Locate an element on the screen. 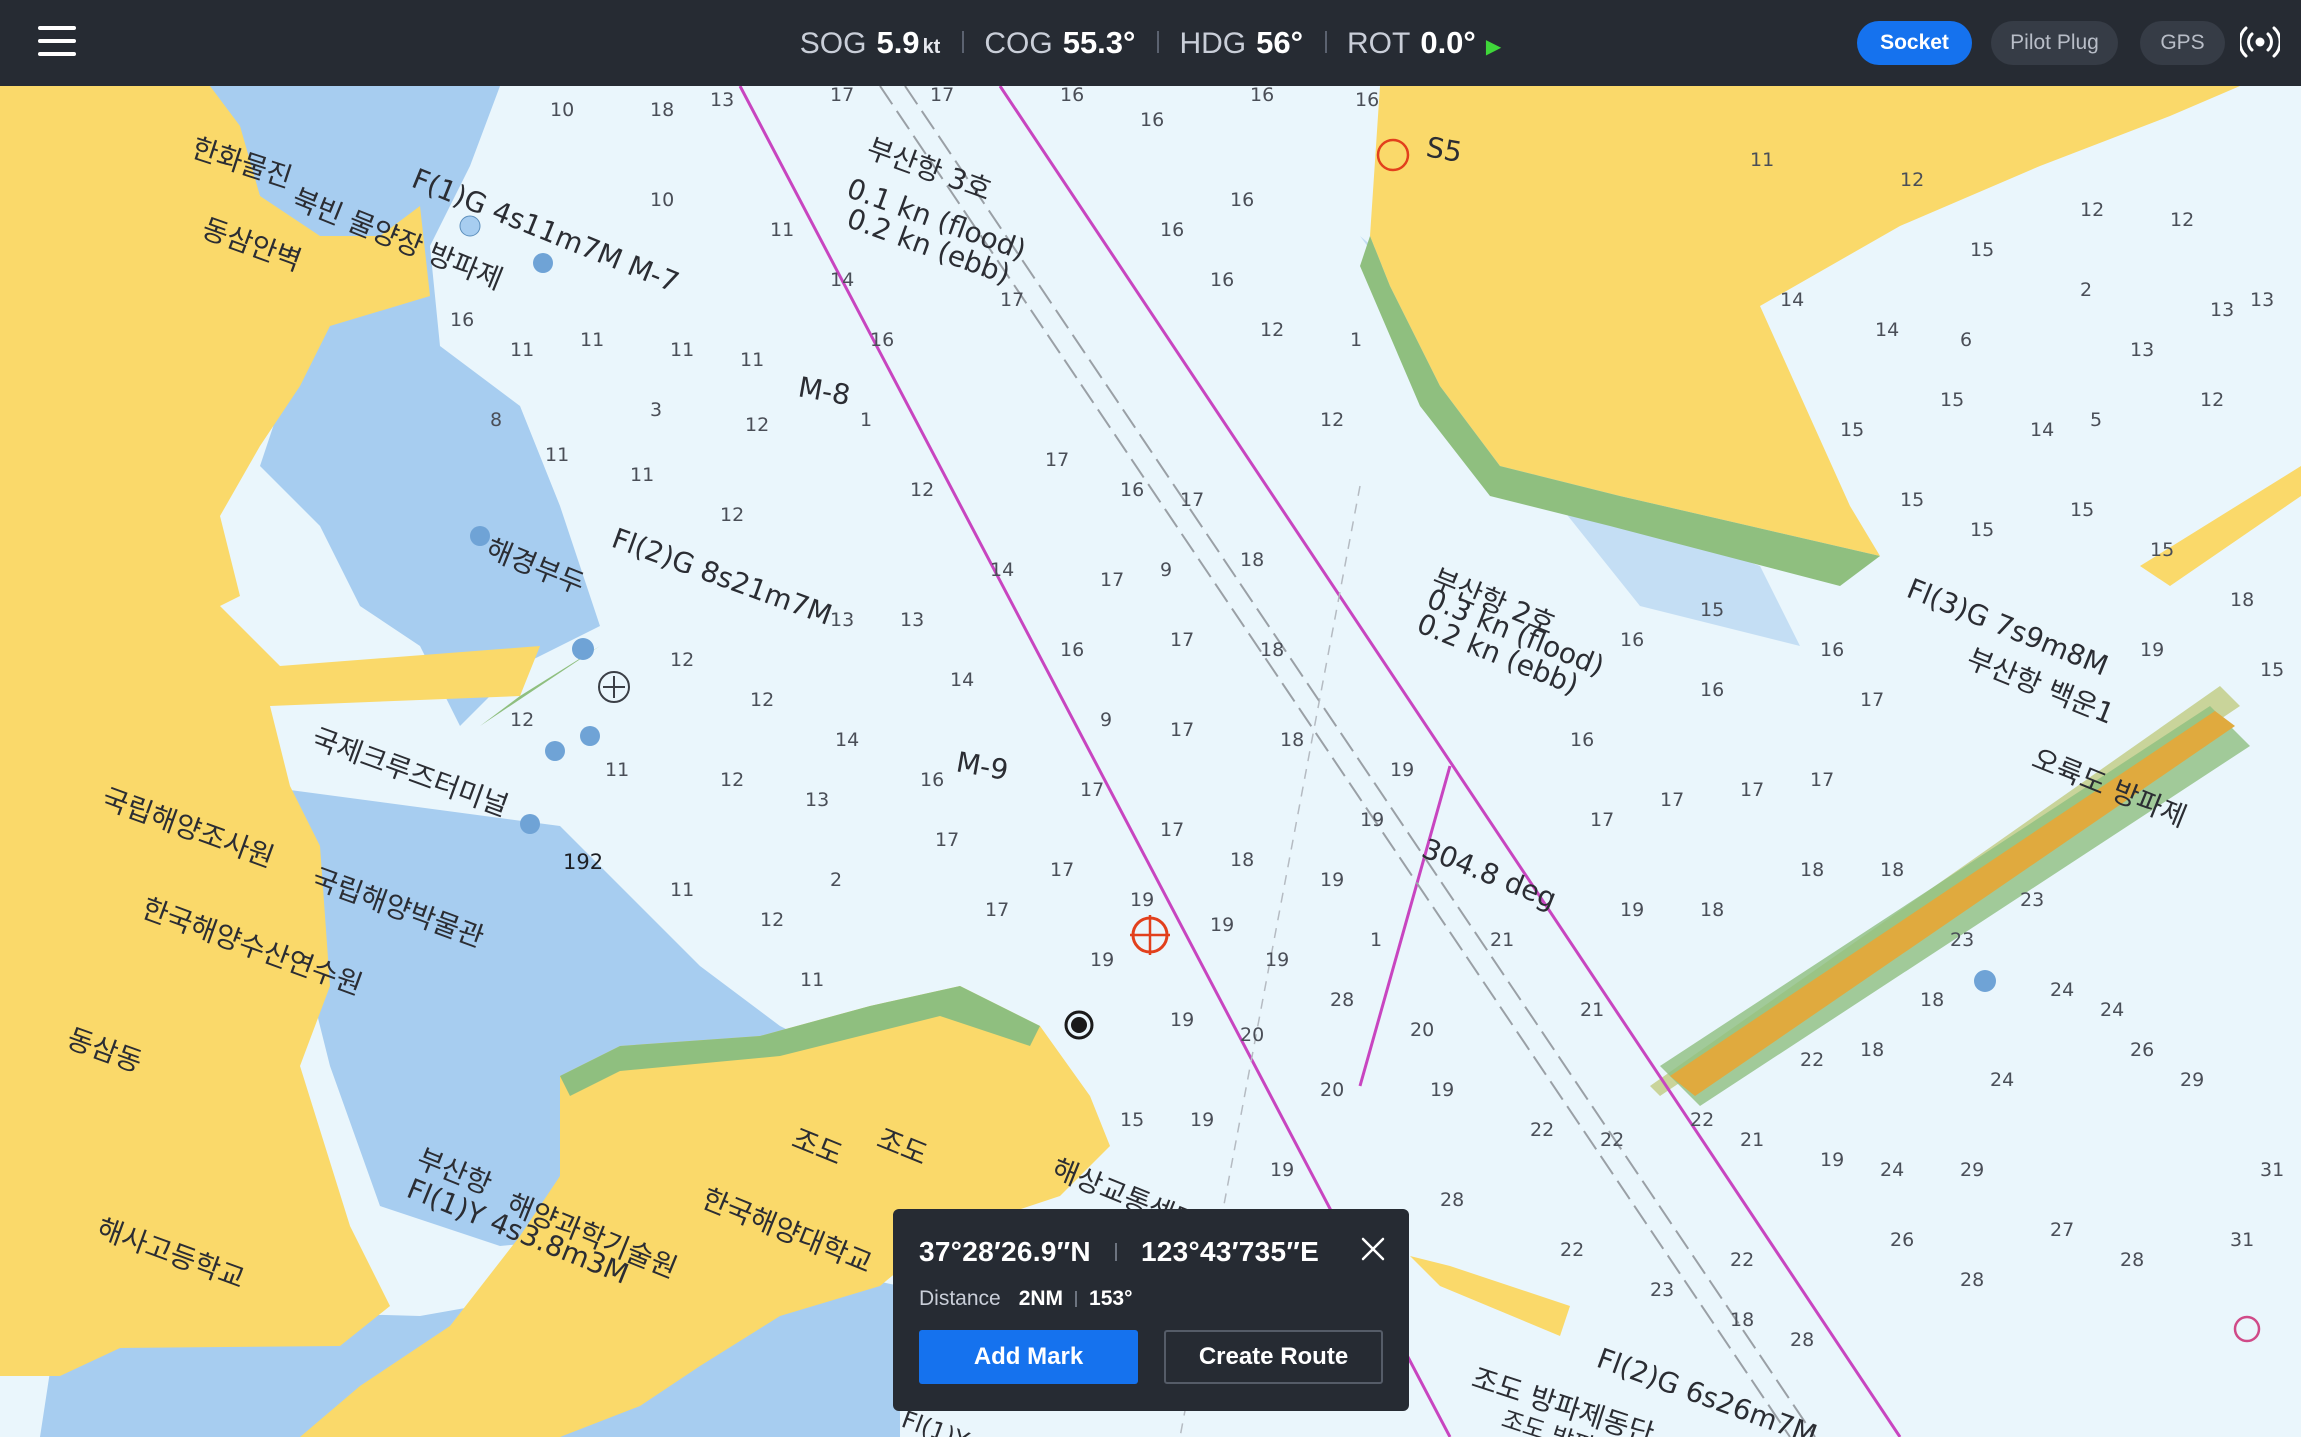 The width and height of the screenshot is (2301, 1437). svg-text: 6 is located at coordinates (1966, 340).